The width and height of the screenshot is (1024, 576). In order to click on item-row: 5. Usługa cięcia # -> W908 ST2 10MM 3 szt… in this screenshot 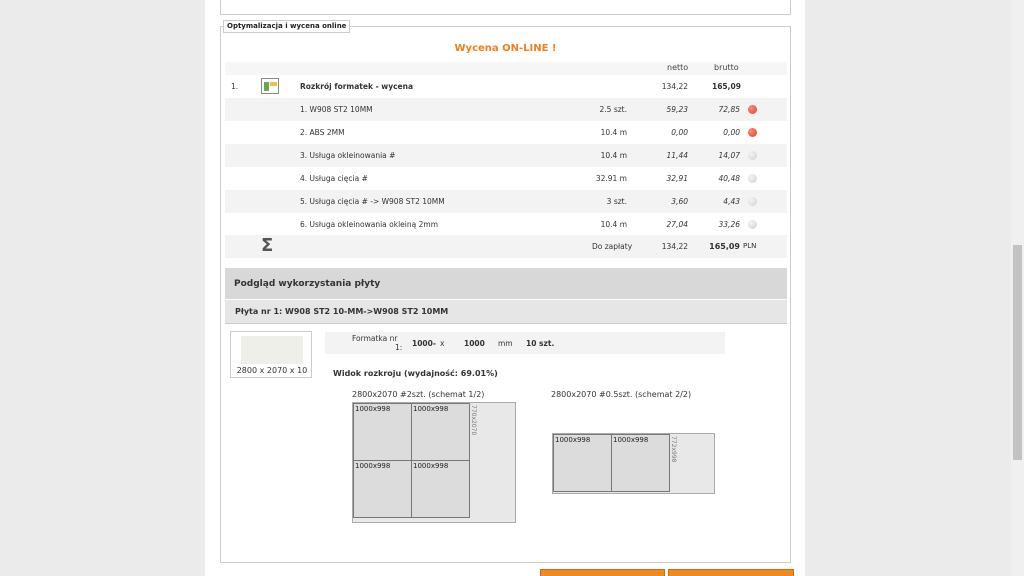, I will do `click(506, 201)`.